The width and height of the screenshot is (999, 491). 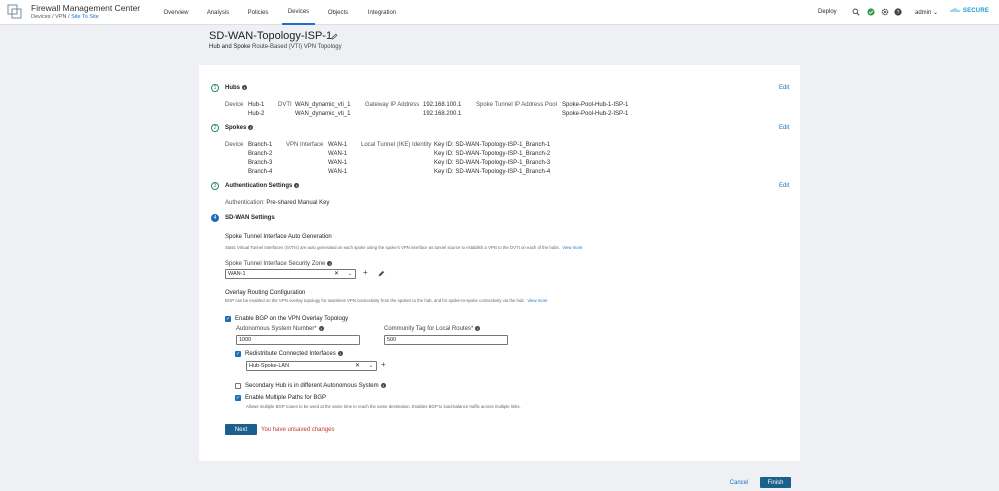 What do you see at coordinates (955, 10) in the screenshot?
I see `cisco-logo-icon` at bounding box center [955, 10].